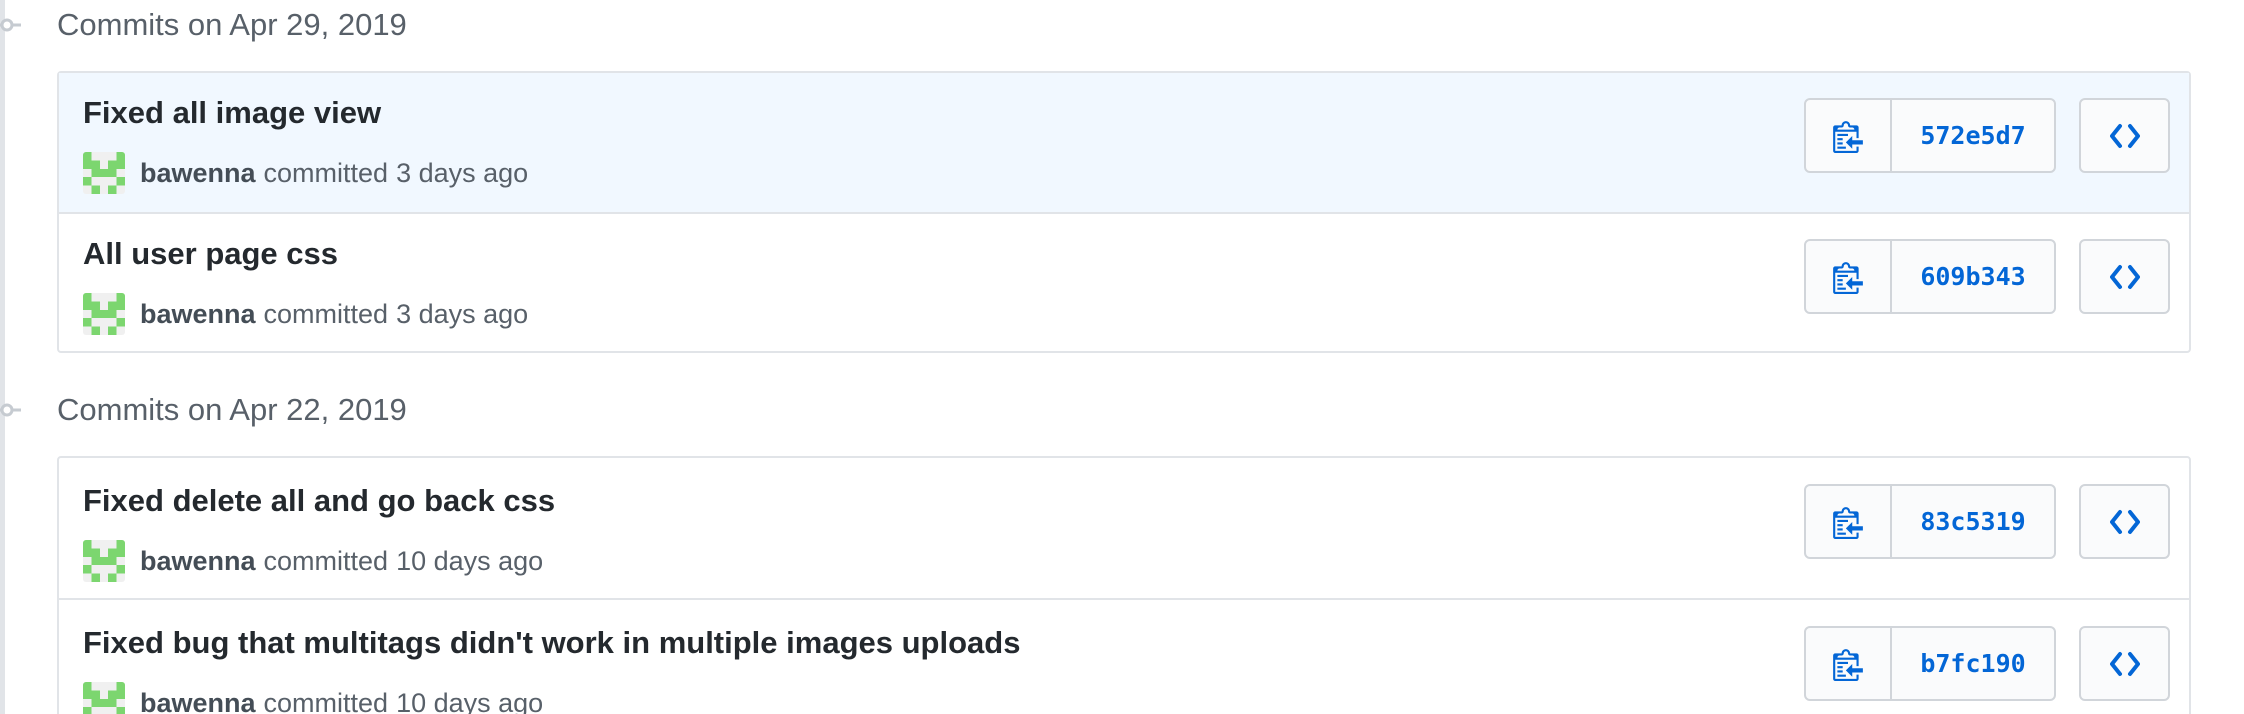  Describe the element at coordinates (1973, 663) in the screenshot. I see `commit-sha-link: b7fc190` at that location.